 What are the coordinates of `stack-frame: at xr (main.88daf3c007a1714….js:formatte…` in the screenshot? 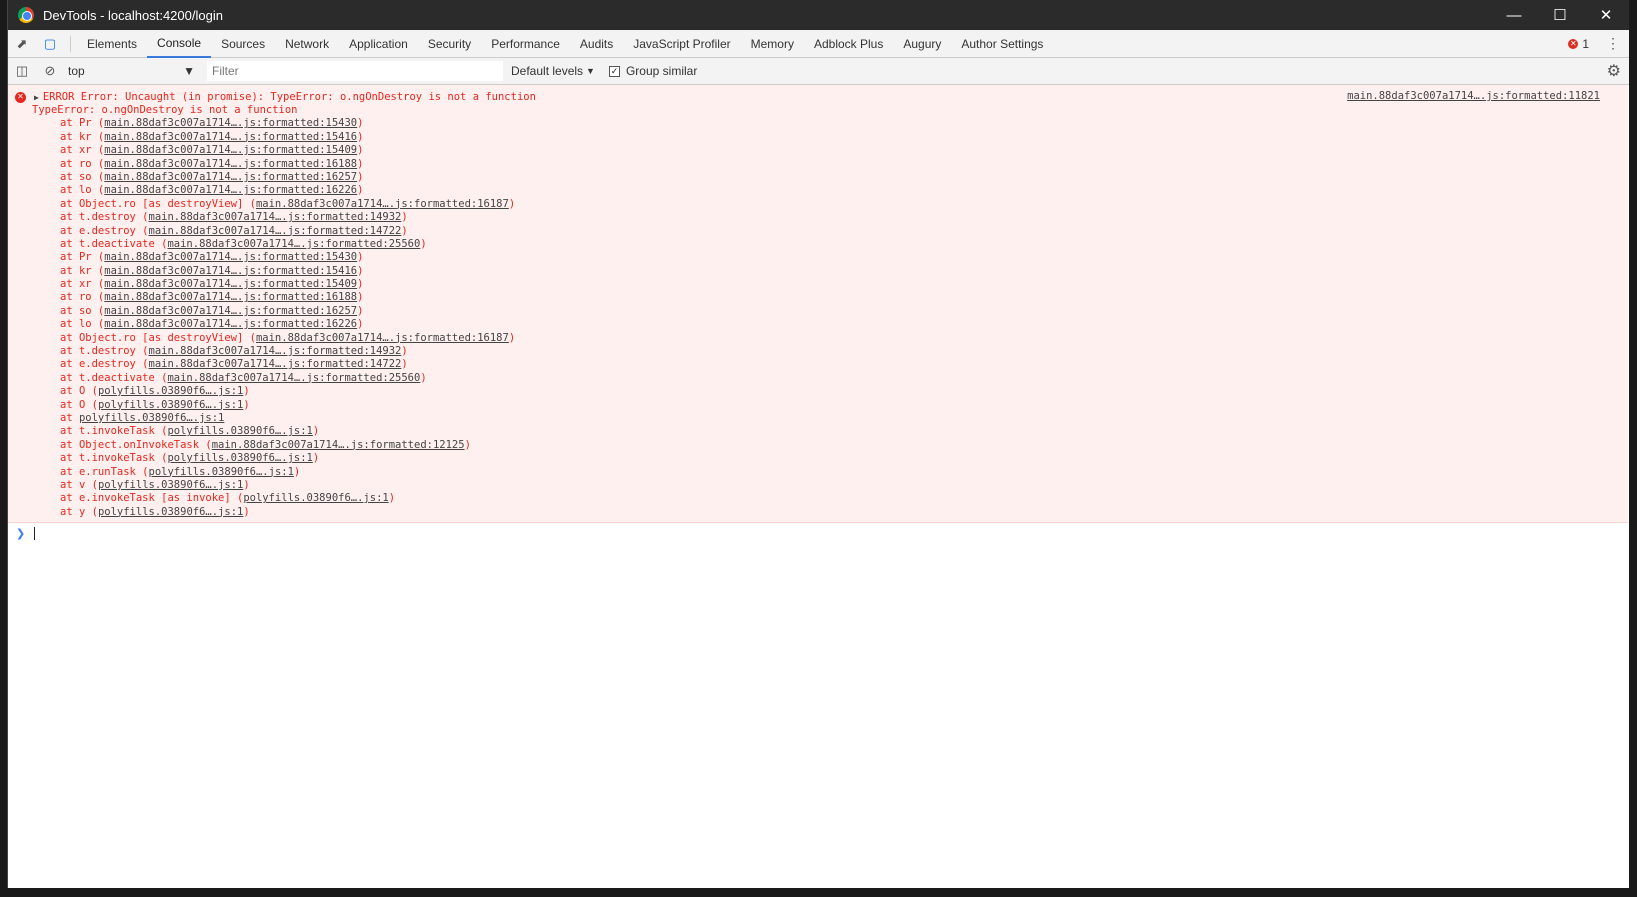 It's located at (818, 284).